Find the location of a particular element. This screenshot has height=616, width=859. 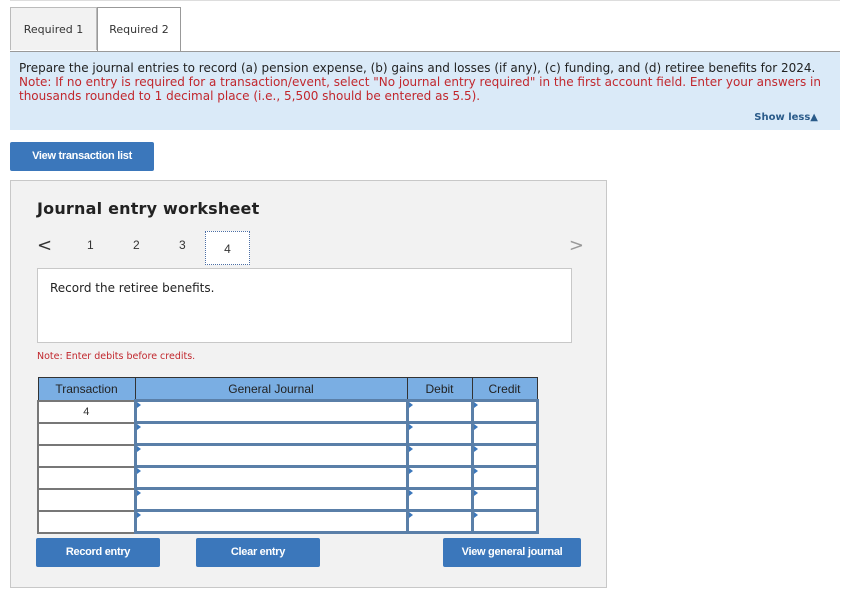

chevron-right-icon: > is located at coordinates (576, 245).